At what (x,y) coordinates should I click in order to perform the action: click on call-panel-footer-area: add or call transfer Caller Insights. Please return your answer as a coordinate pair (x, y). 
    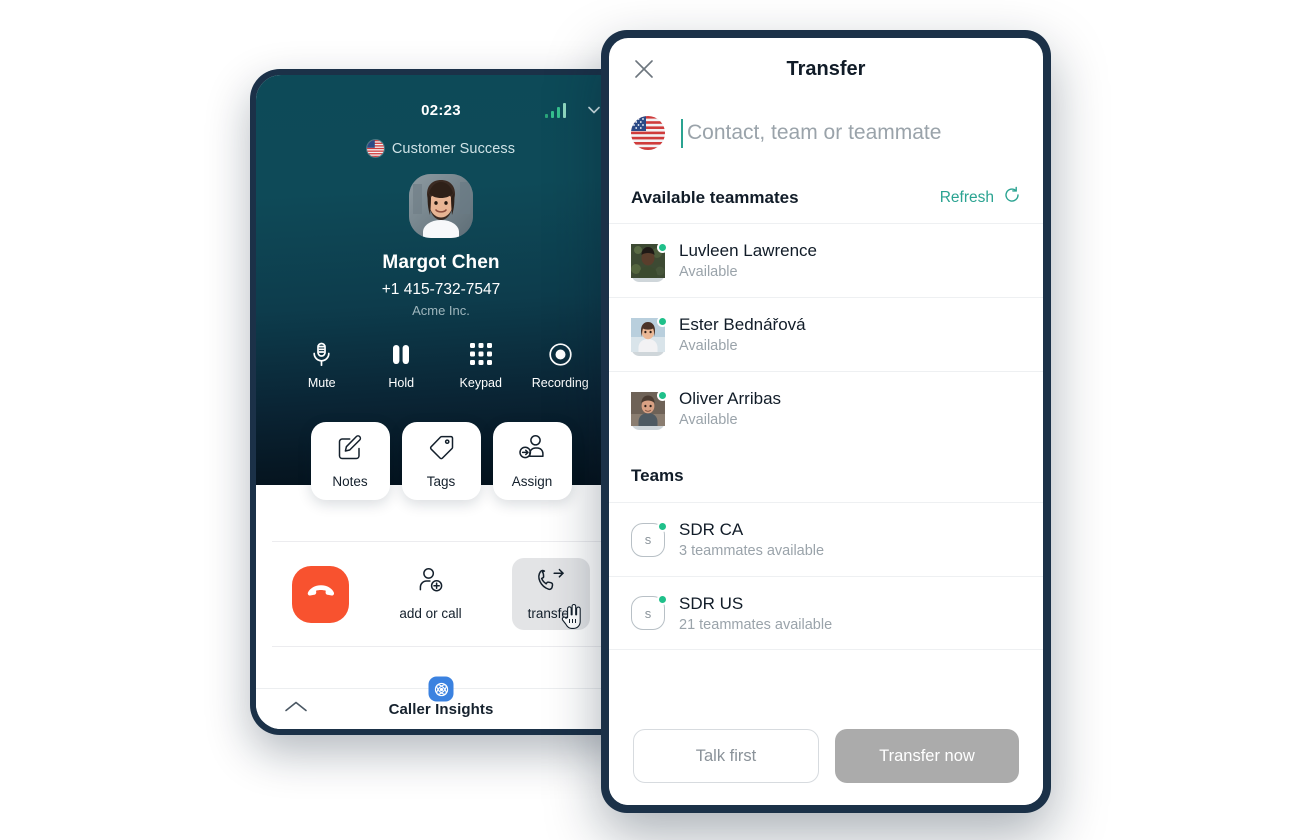
    Looking at the image, I should click on (441, 607).